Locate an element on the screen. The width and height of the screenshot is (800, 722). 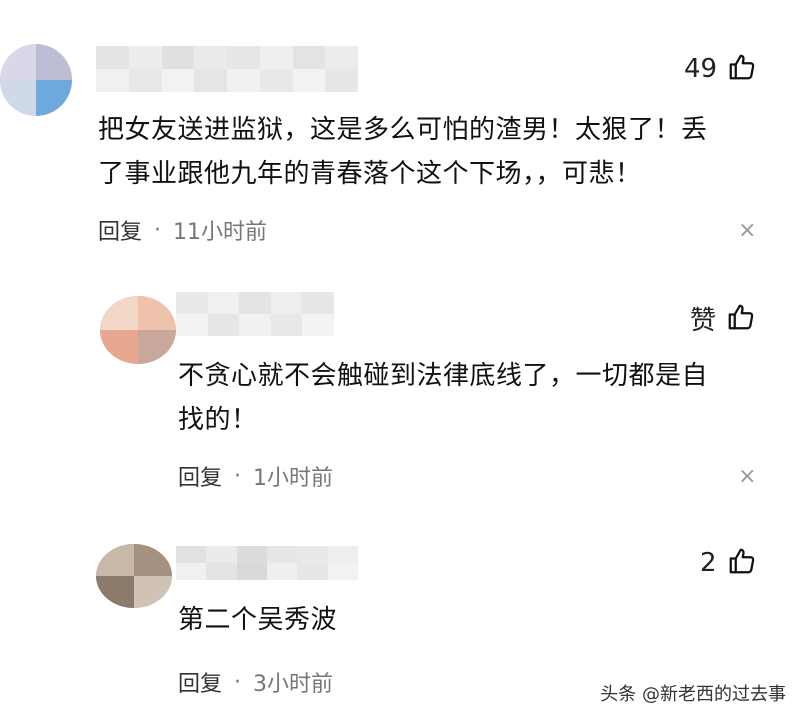
like-button: 2 is located at coordinates (728, 563).